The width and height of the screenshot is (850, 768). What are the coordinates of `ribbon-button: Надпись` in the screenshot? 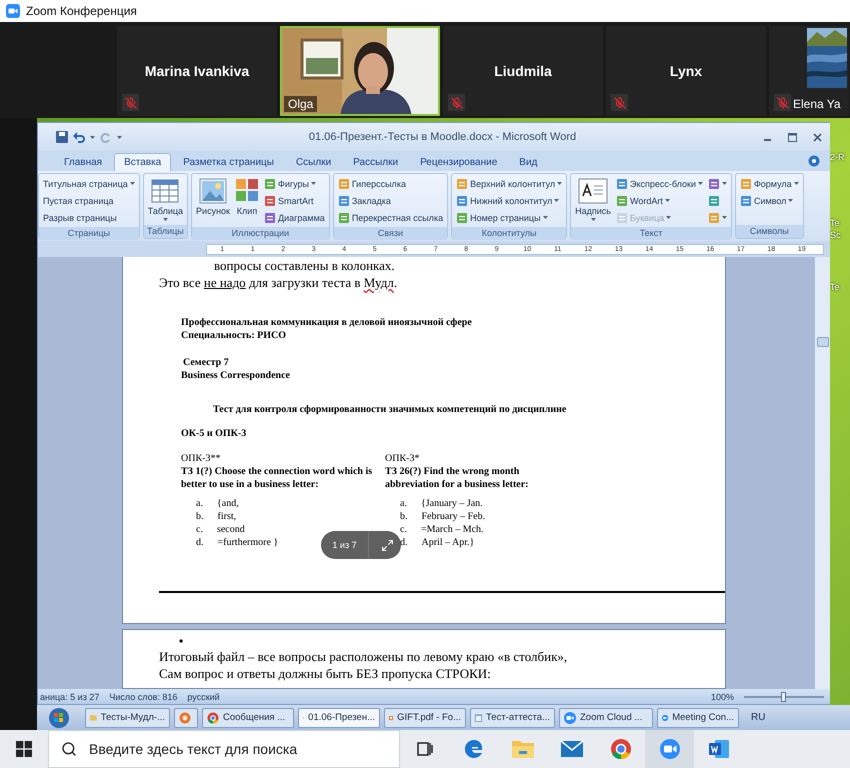 It's located at (593, 199).